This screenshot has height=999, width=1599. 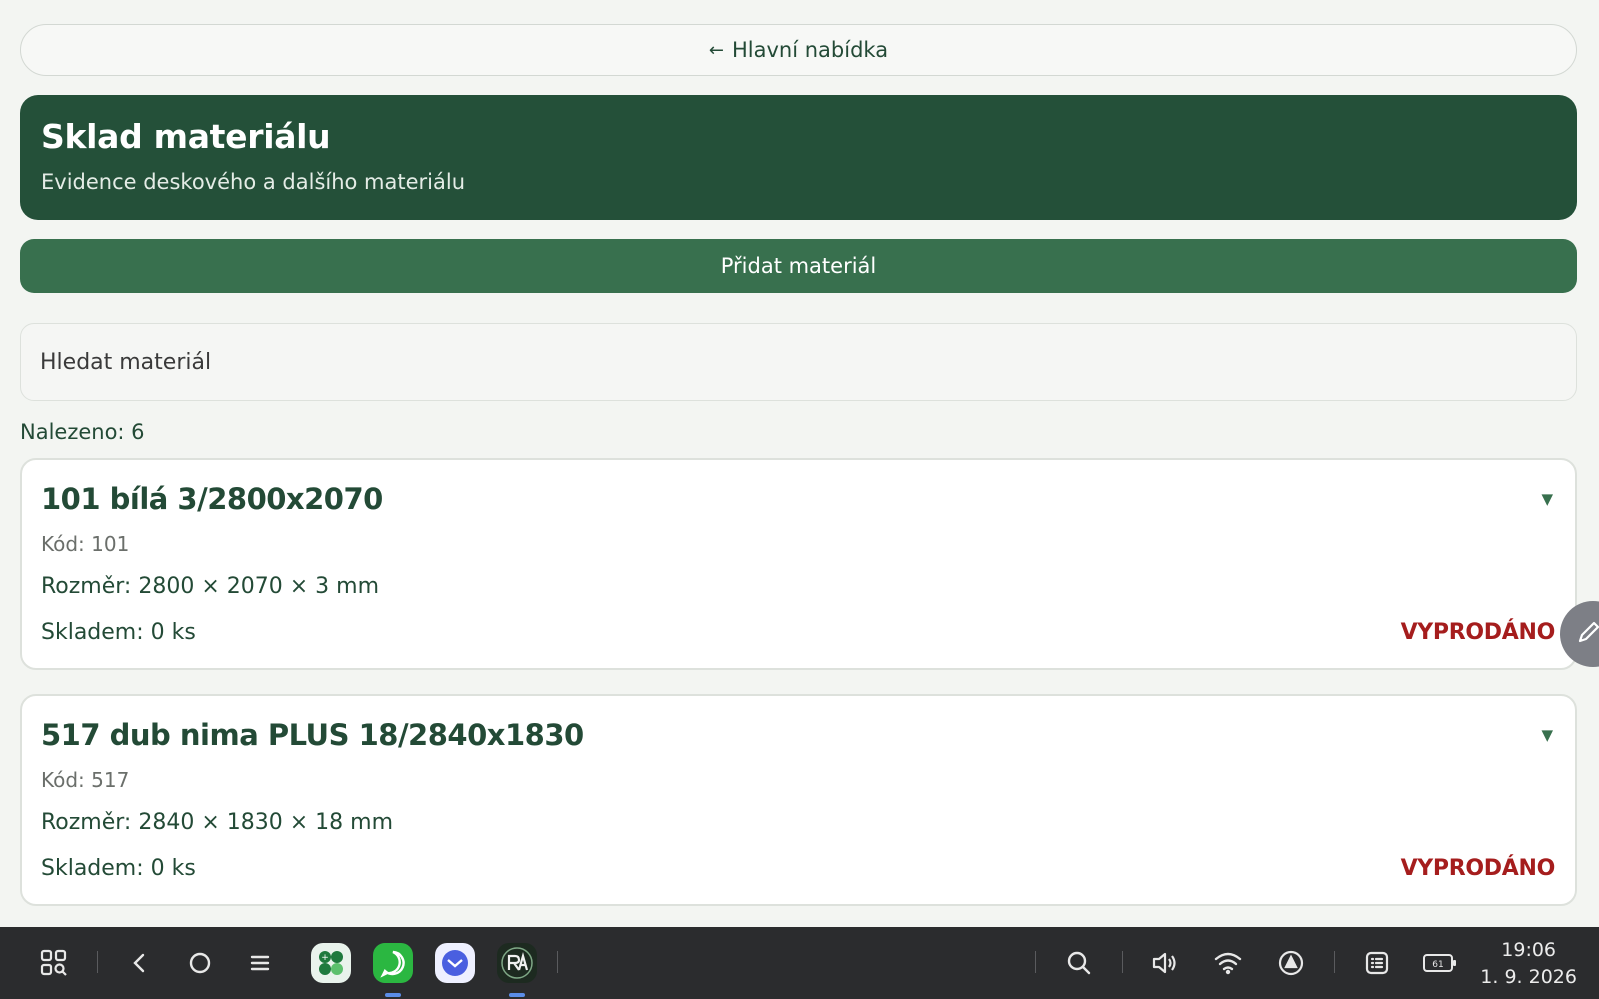 What do you see at coordinates (393, 963) in the screenshot?
I see `whatsapp-app-icon` at bounding box center [393, 963].